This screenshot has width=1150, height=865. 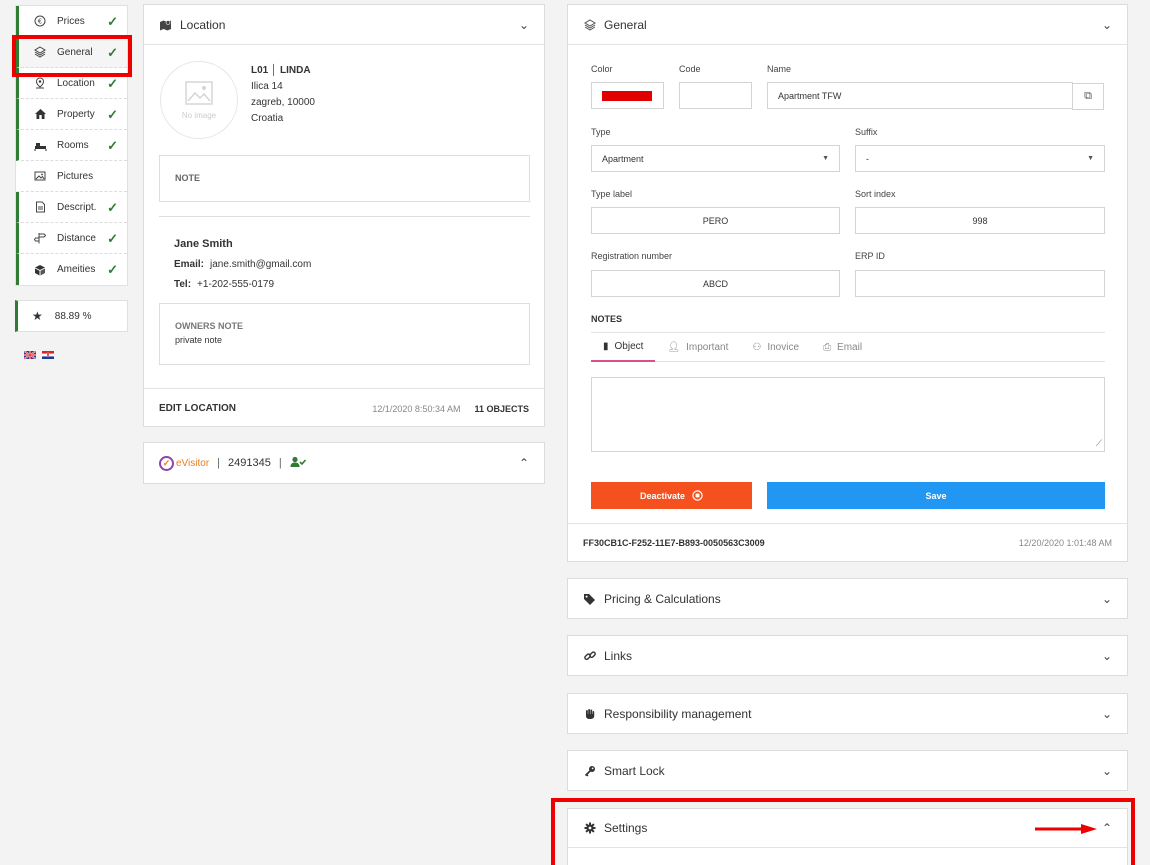 What do you see at coordinates (980, 158) in the screenshot?
I see `suffix-select: - ▼` at bounding box center [980, 158].